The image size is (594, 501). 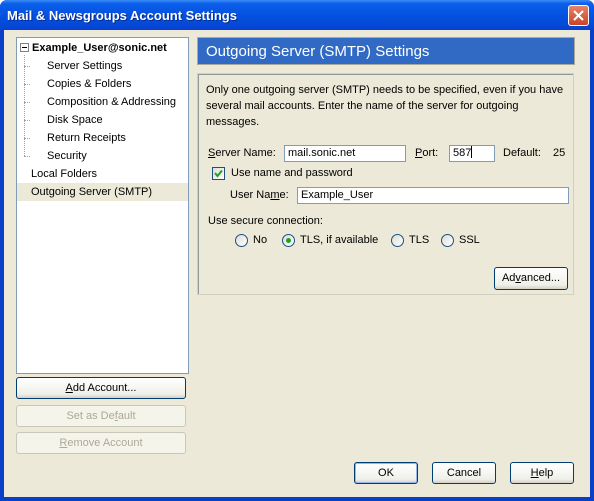 I want to click on tree-item-label: Return Receipts, so click(x=86, y=138).